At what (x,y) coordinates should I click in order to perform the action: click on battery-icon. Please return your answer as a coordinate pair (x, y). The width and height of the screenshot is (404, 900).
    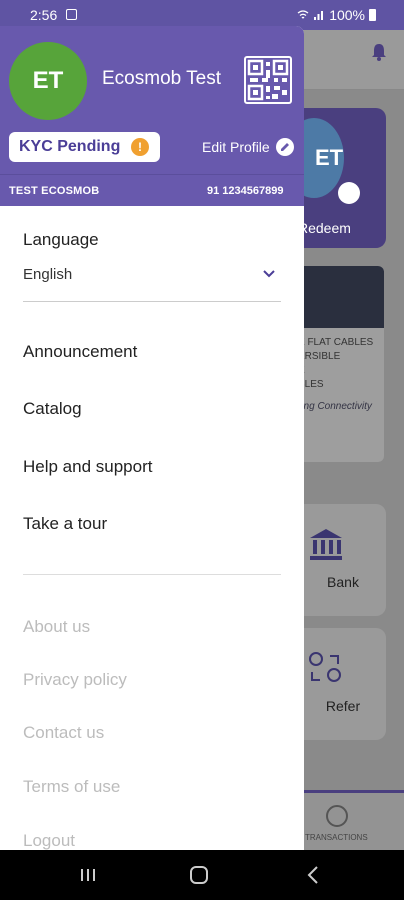
    Looking at the image, I should click on (372, 15).